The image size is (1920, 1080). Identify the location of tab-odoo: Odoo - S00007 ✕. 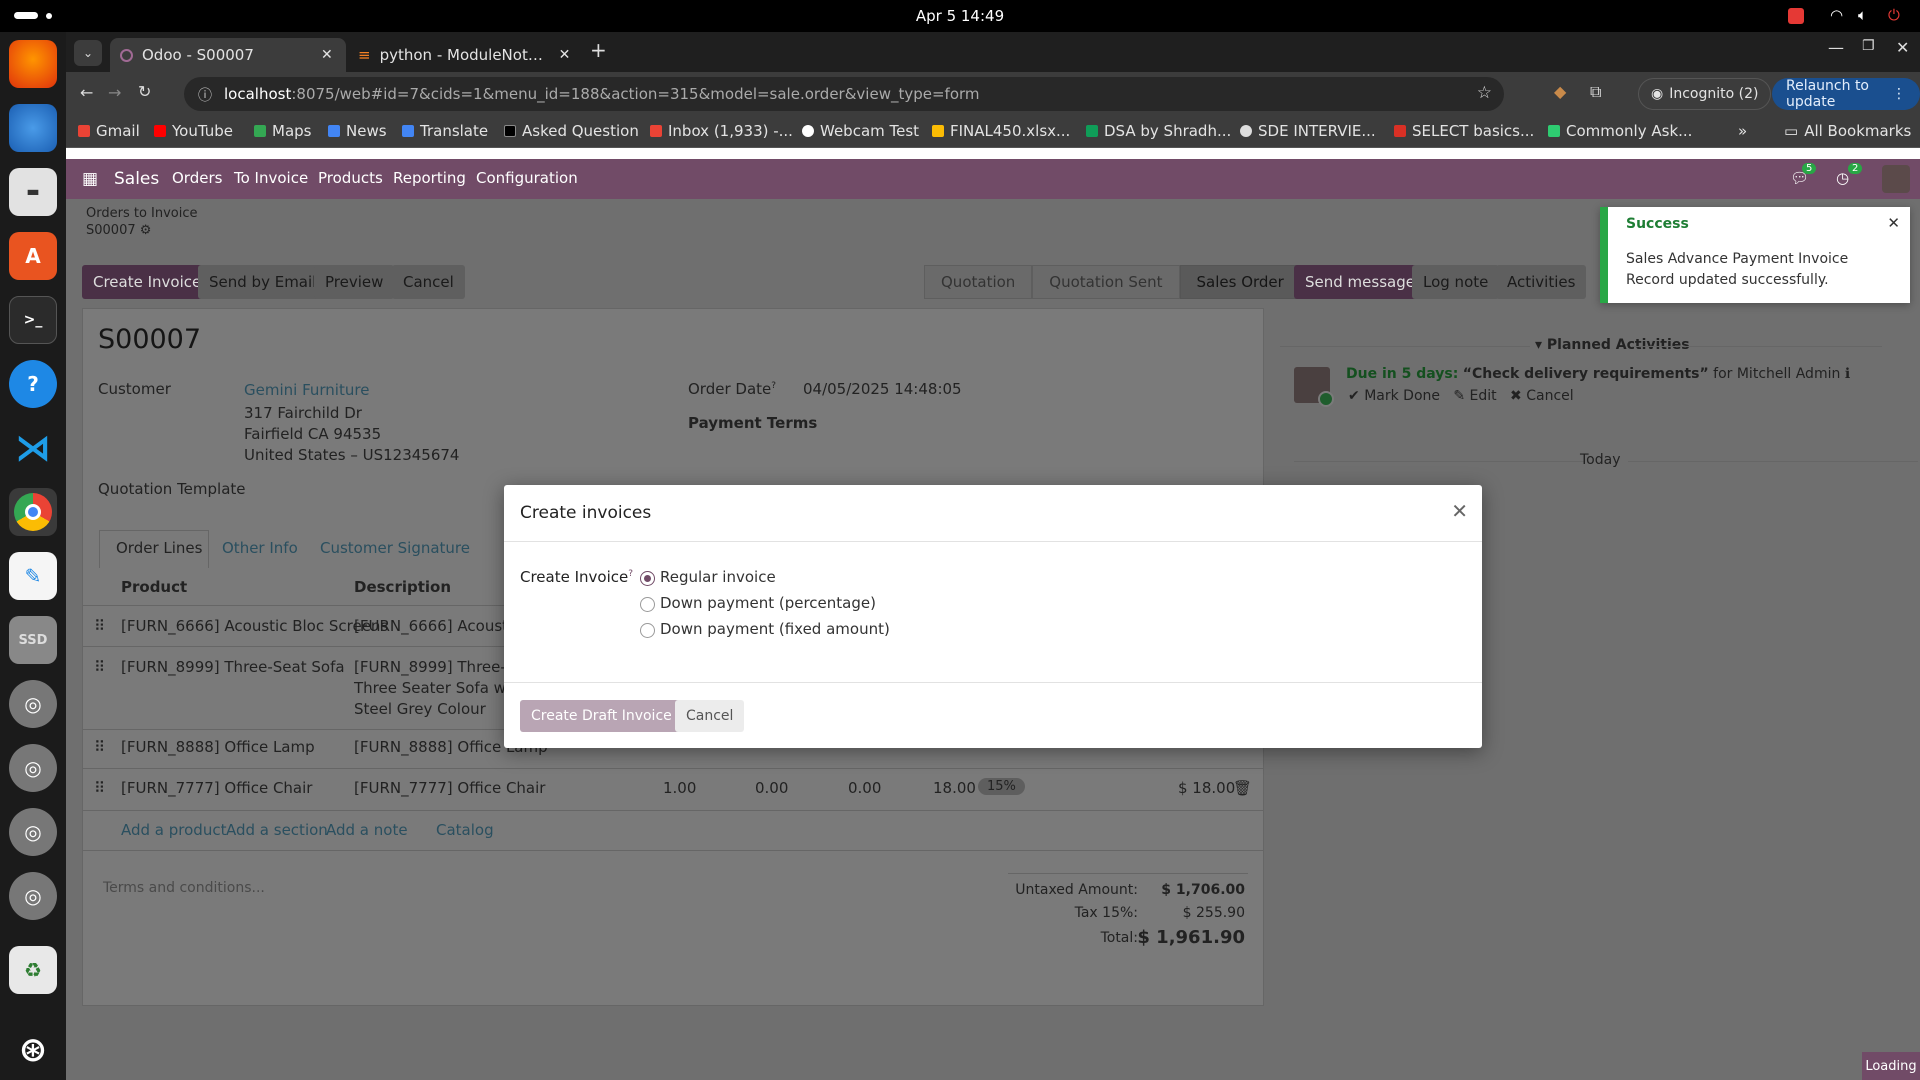
(228, 55).